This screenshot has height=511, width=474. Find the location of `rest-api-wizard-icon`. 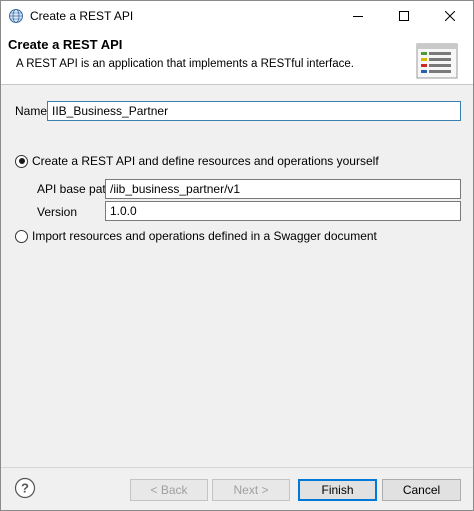

rest-api-wizard-icon is located at coordinates (437, 61).